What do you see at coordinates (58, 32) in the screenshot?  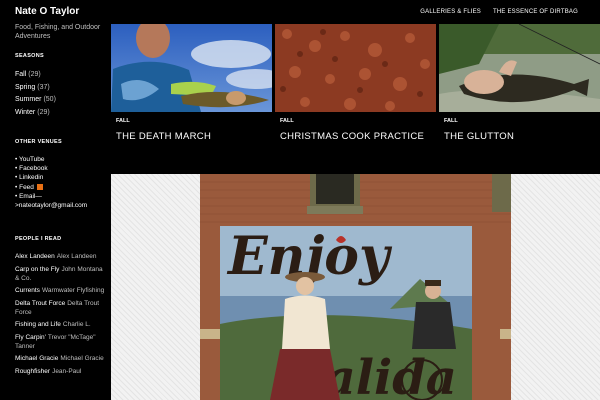 I see `site-description: Food, Fishing, and Outdoor Adventures` at bounding box center [58, 32].